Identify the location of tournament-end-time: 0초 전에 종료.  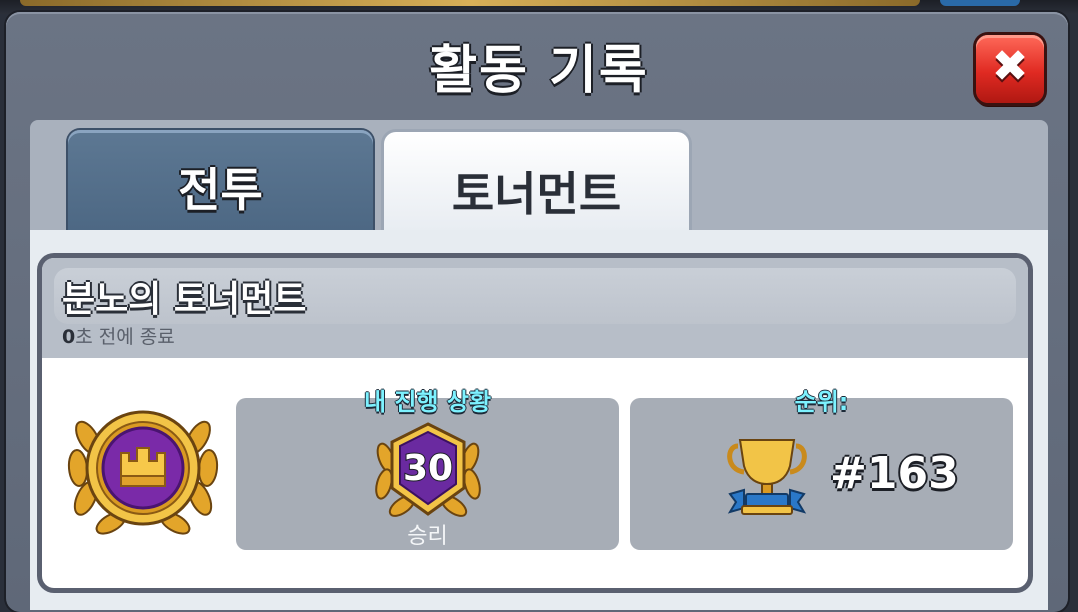
(118, 335).